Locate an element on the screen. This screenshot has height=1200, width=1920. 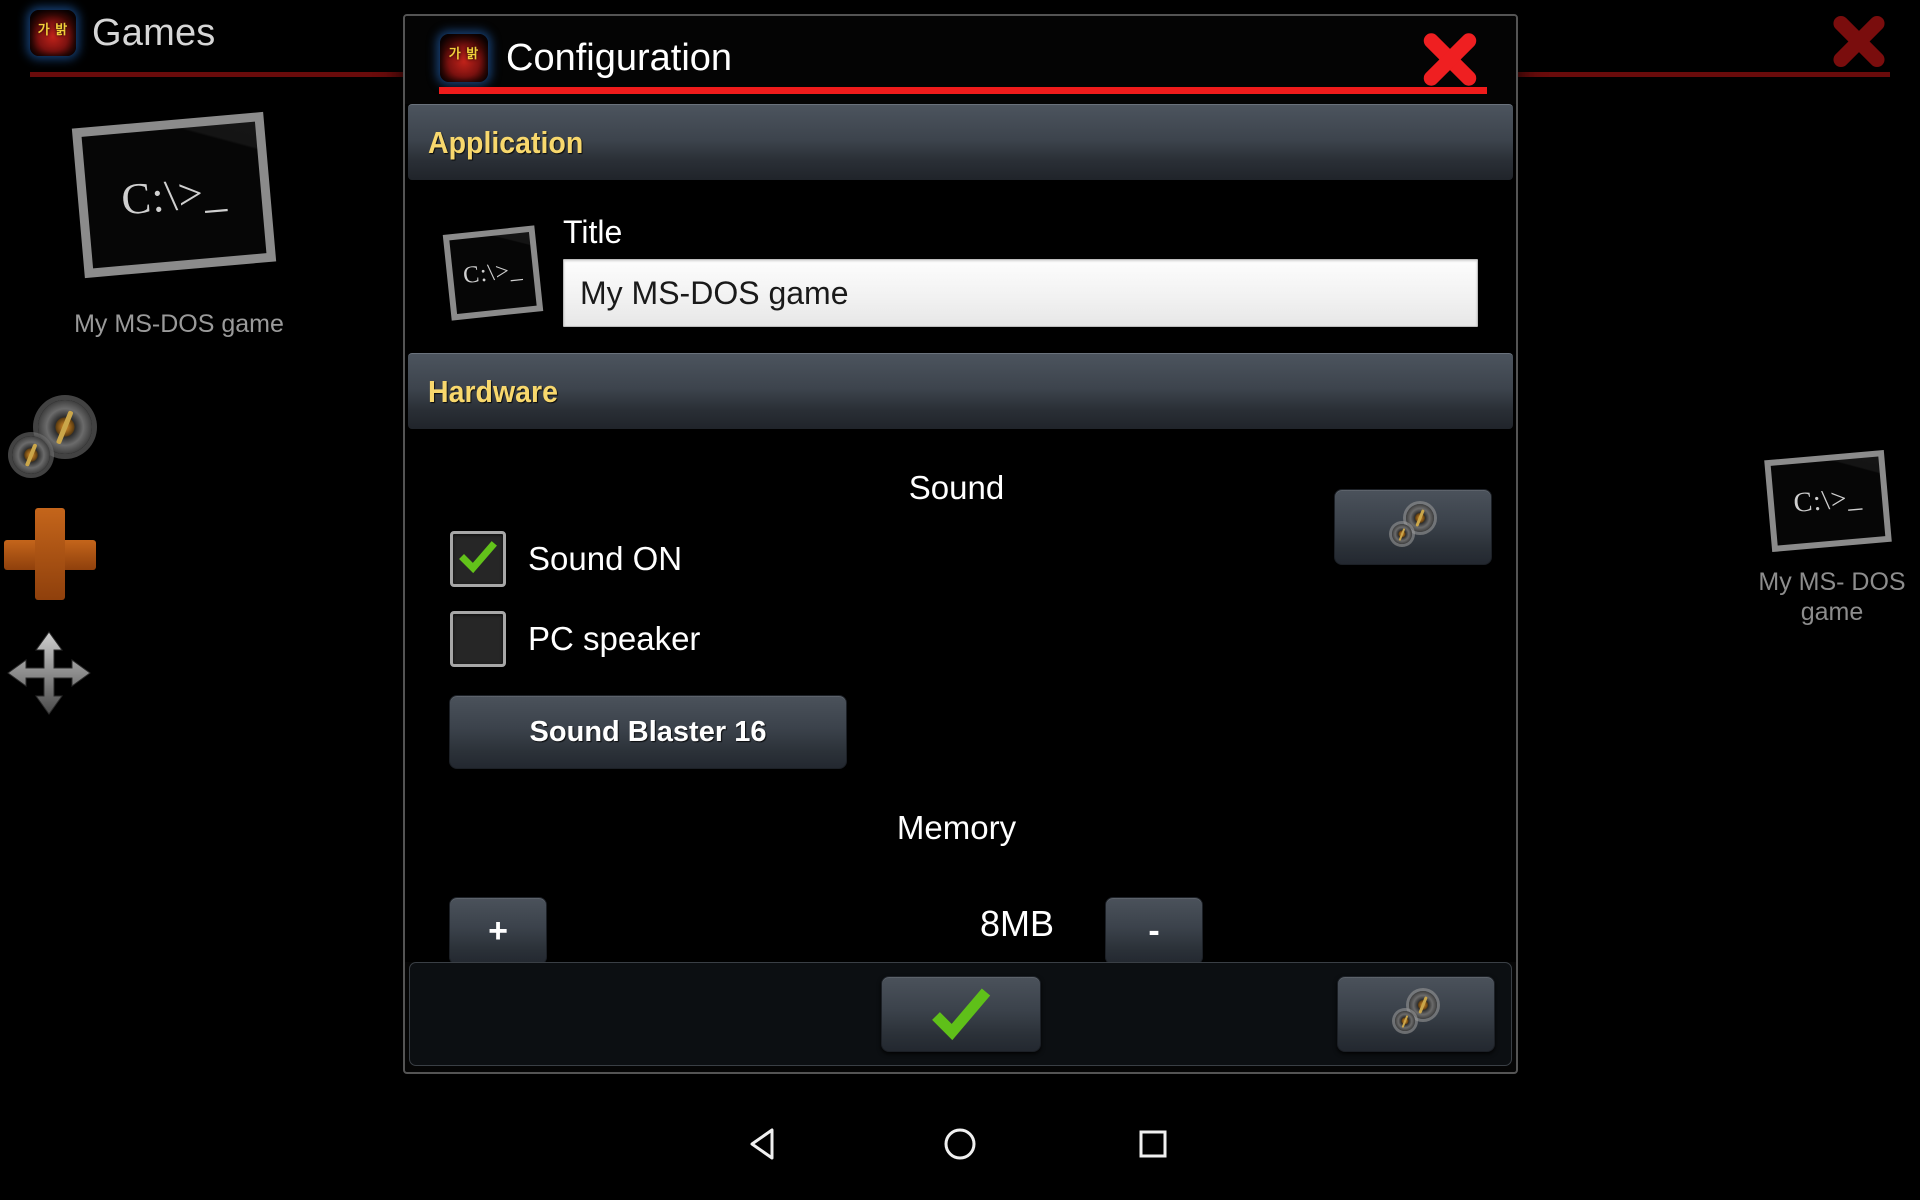
settings-gears-icon is located at coordinates (54, 444).